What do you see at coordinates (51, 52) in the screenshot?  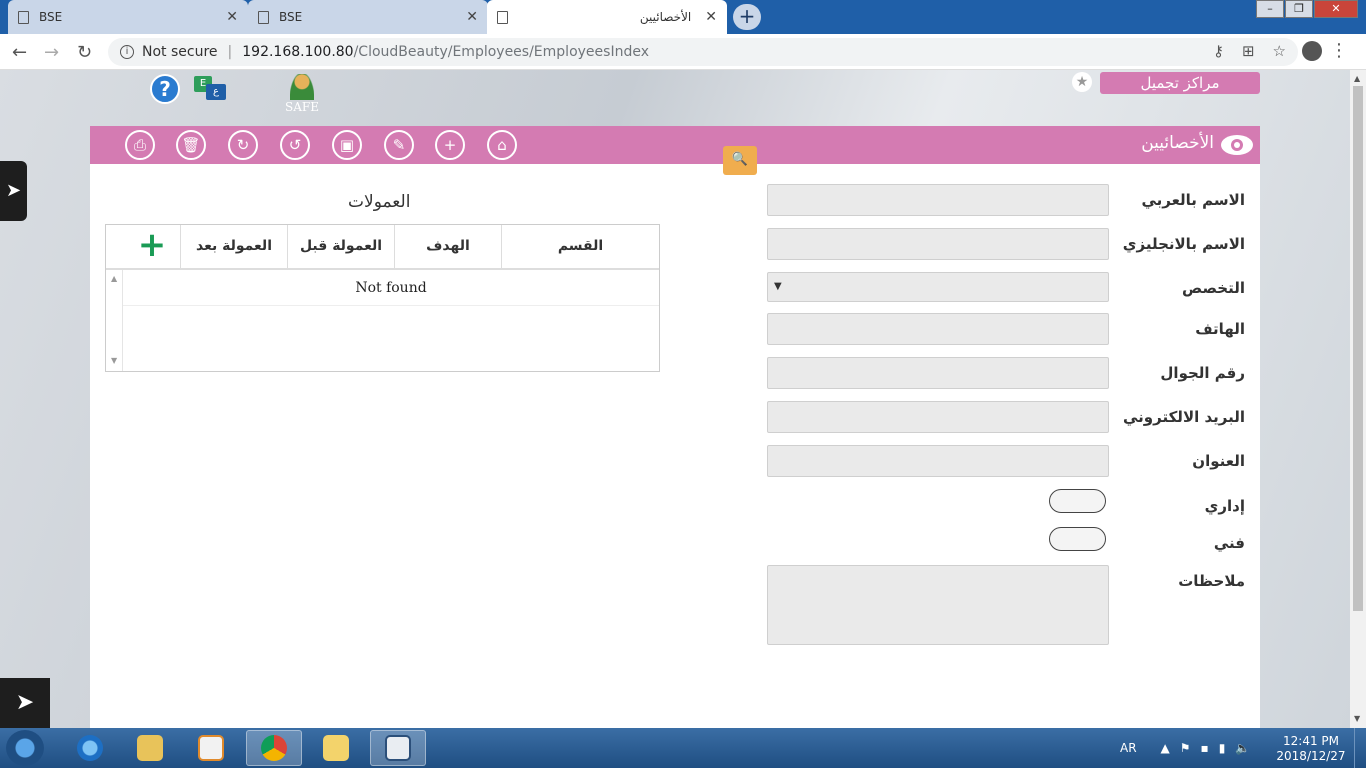 I see `forward-icon: →` at bounding box center [51, 52].